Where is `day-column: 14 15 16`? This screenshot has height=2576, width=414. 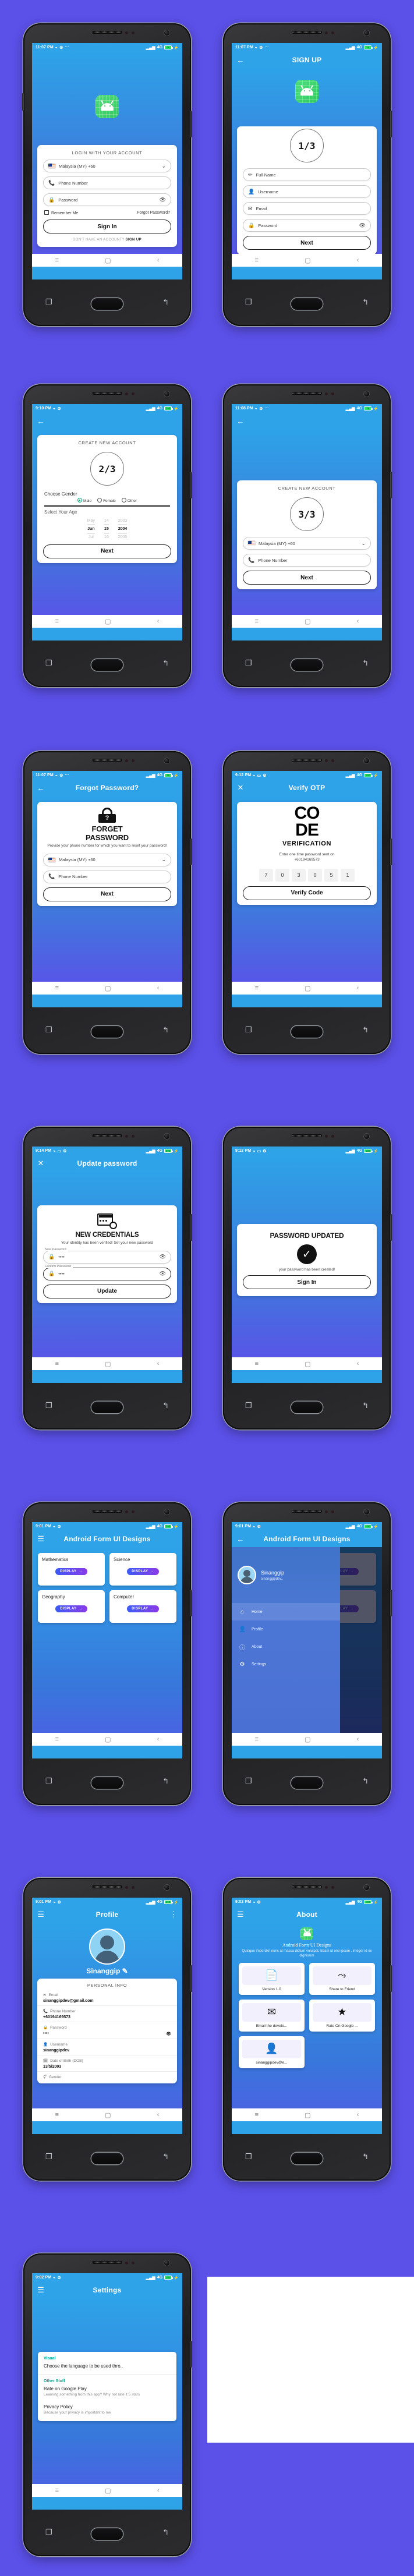 day-column: 14 15 16 is located at coordinates (107, 529).